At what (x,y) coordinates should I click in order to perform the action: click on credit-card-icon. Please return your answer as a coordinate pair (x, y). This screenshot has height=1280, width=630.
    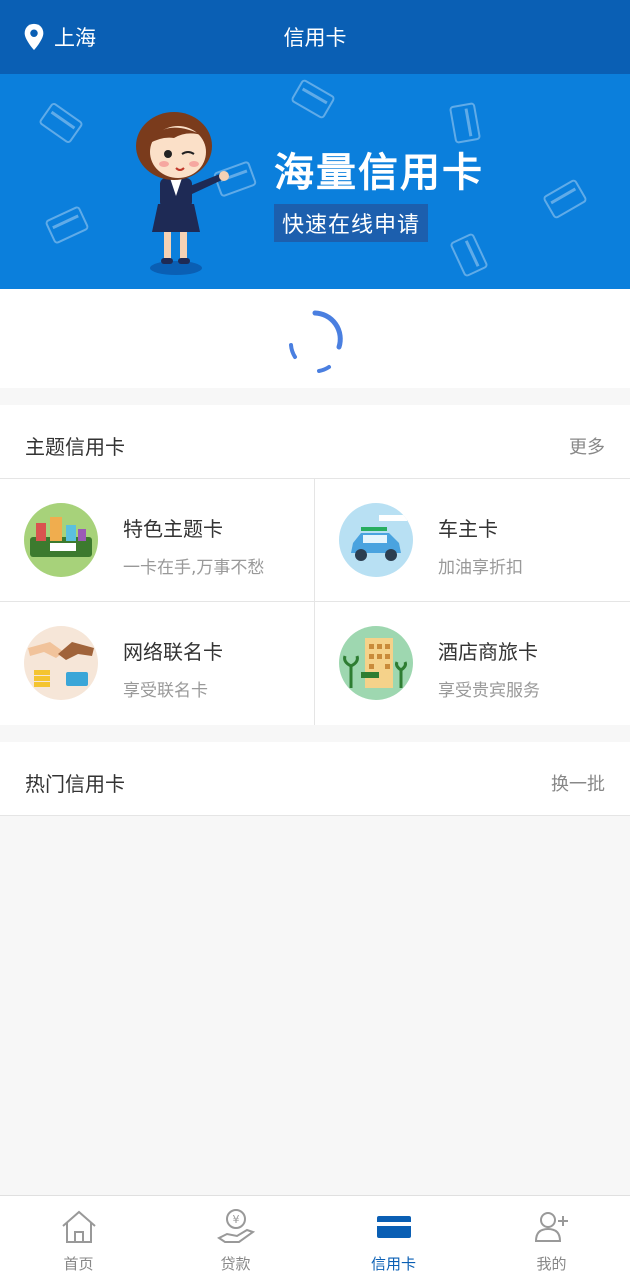
    Looking at the image, I should click on (394, 1227).